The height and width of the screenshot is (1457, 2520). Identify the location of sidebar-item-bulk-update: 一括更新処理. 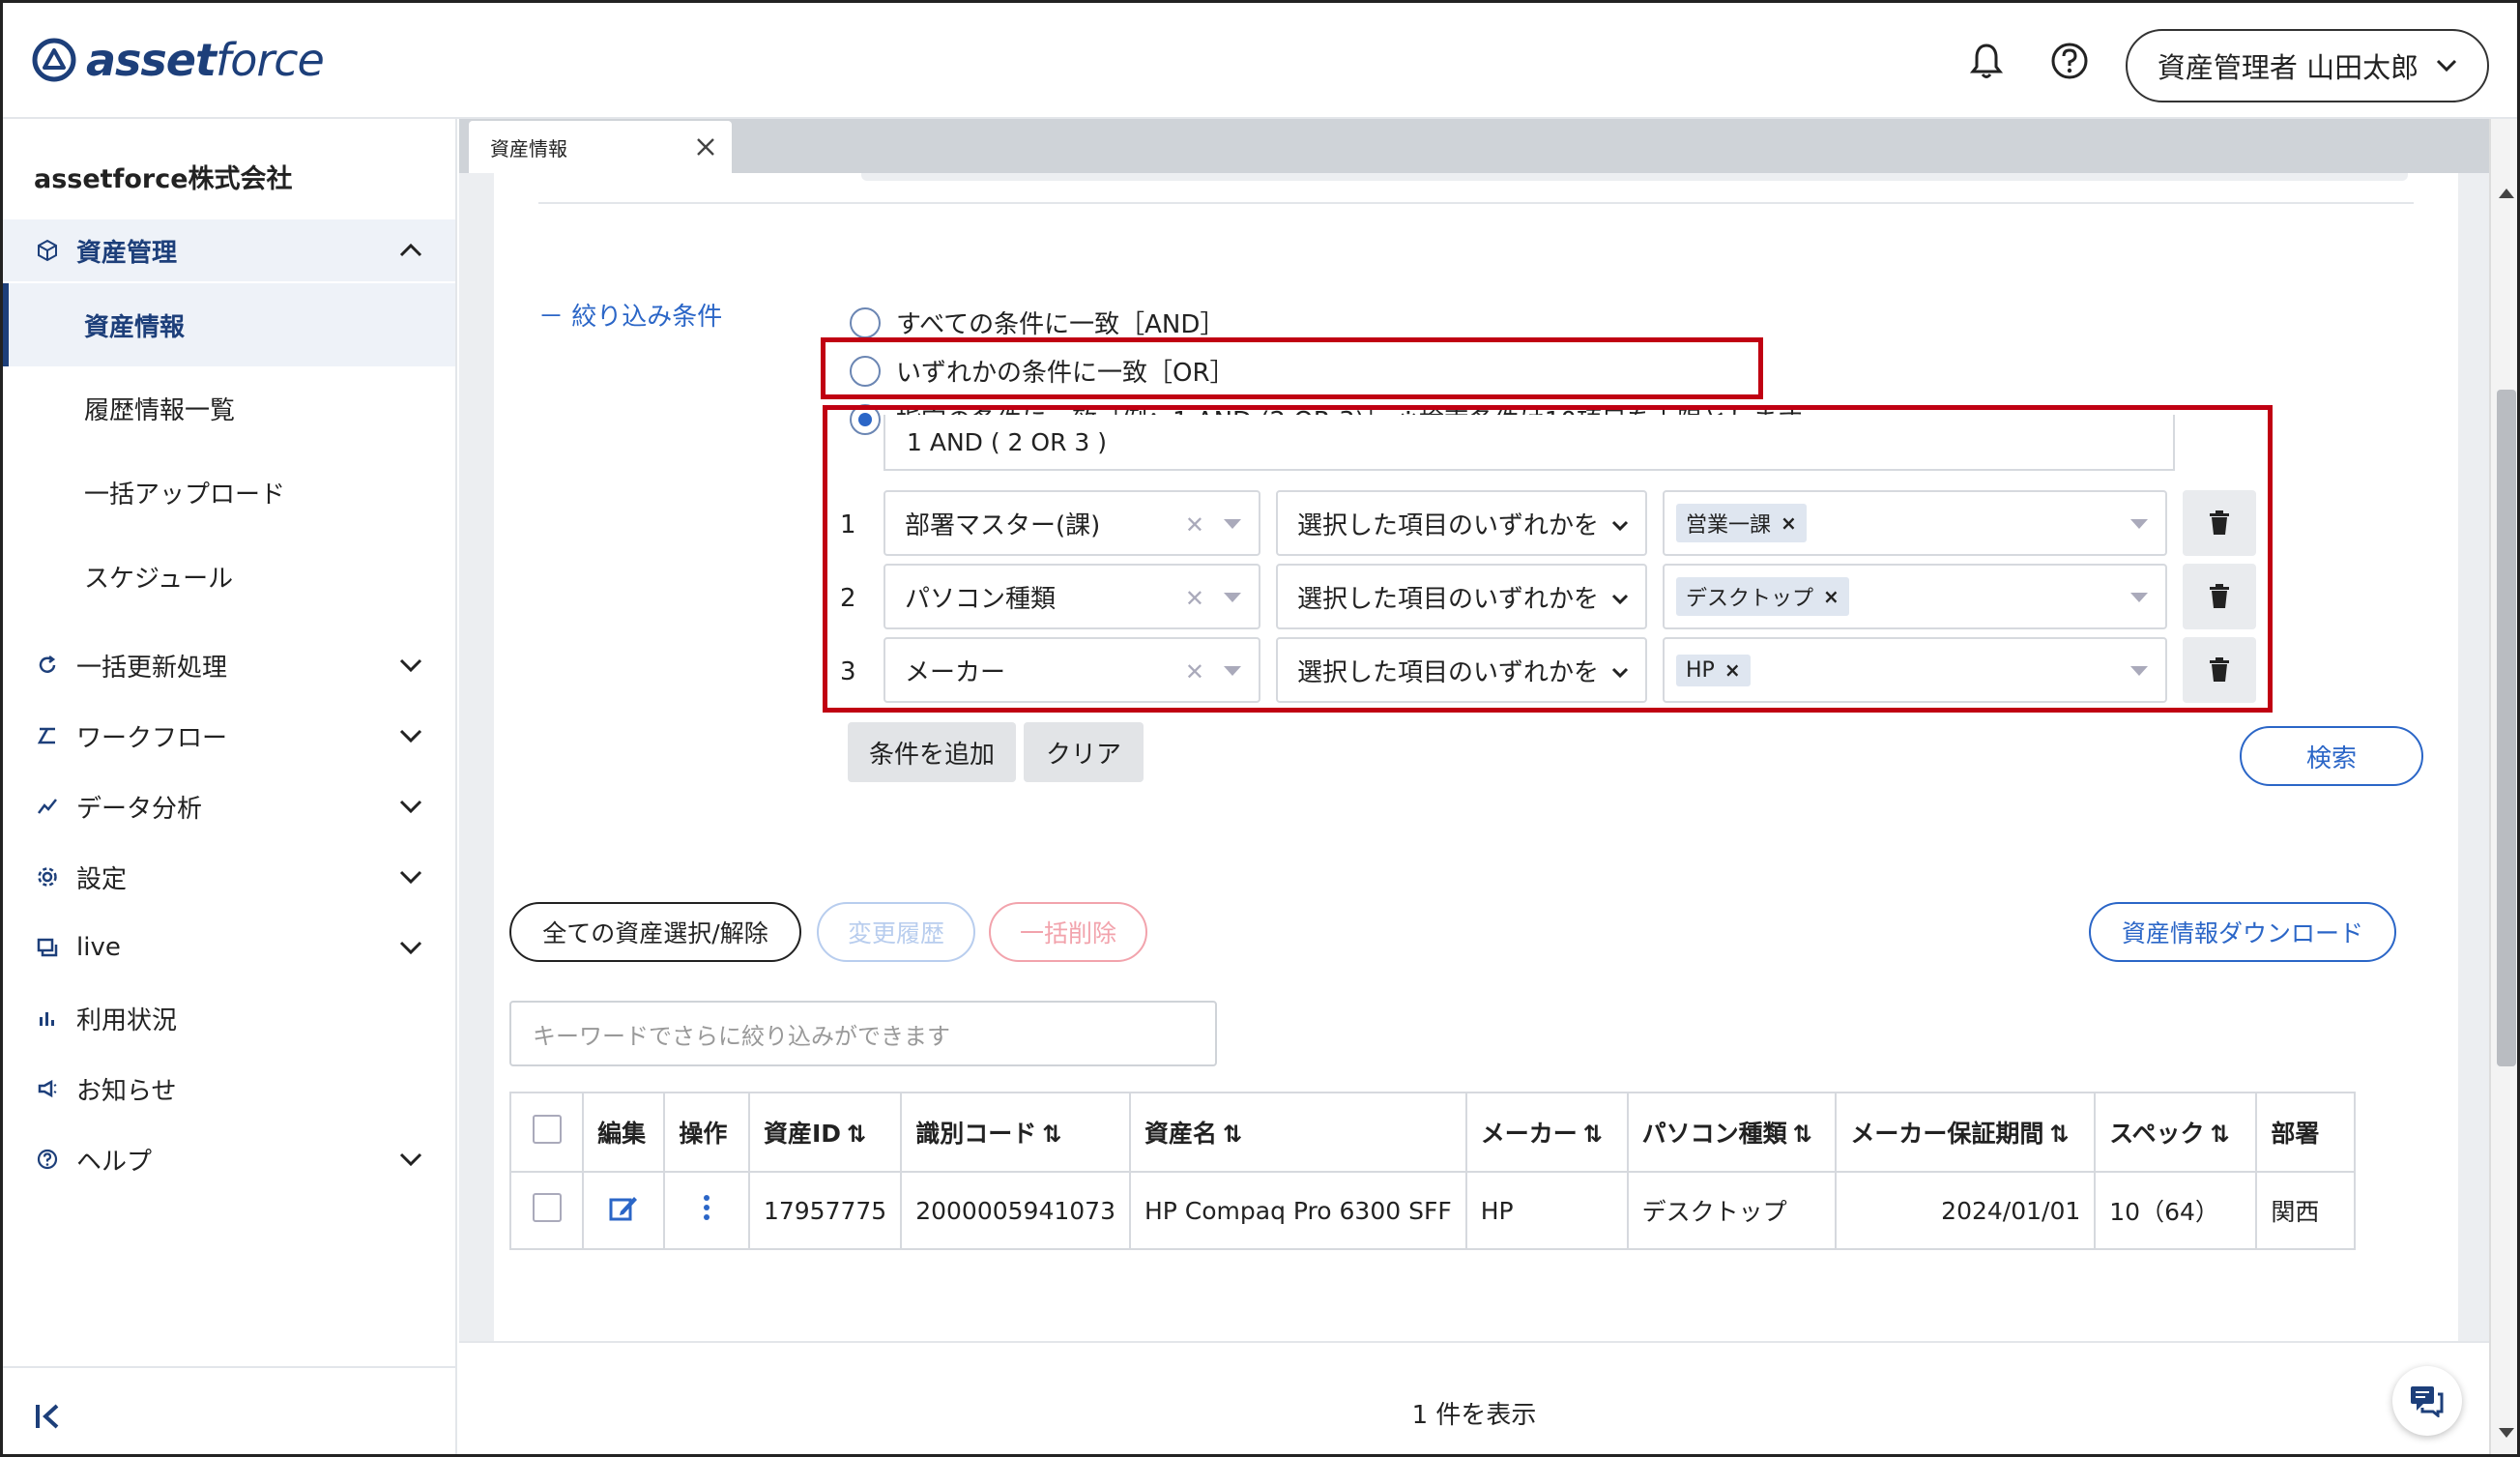
(229, 665).